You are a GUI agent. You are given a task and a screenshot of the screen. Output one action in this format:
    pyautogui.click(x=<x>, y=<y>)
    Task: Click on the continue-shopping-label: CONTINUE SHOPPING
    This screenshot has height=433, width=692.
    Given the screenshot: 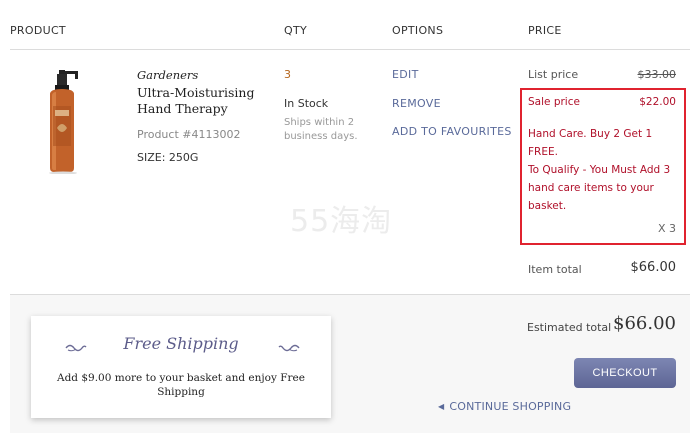 What is the action you would take?
    pyautogui.click(x=510, y=406)
    